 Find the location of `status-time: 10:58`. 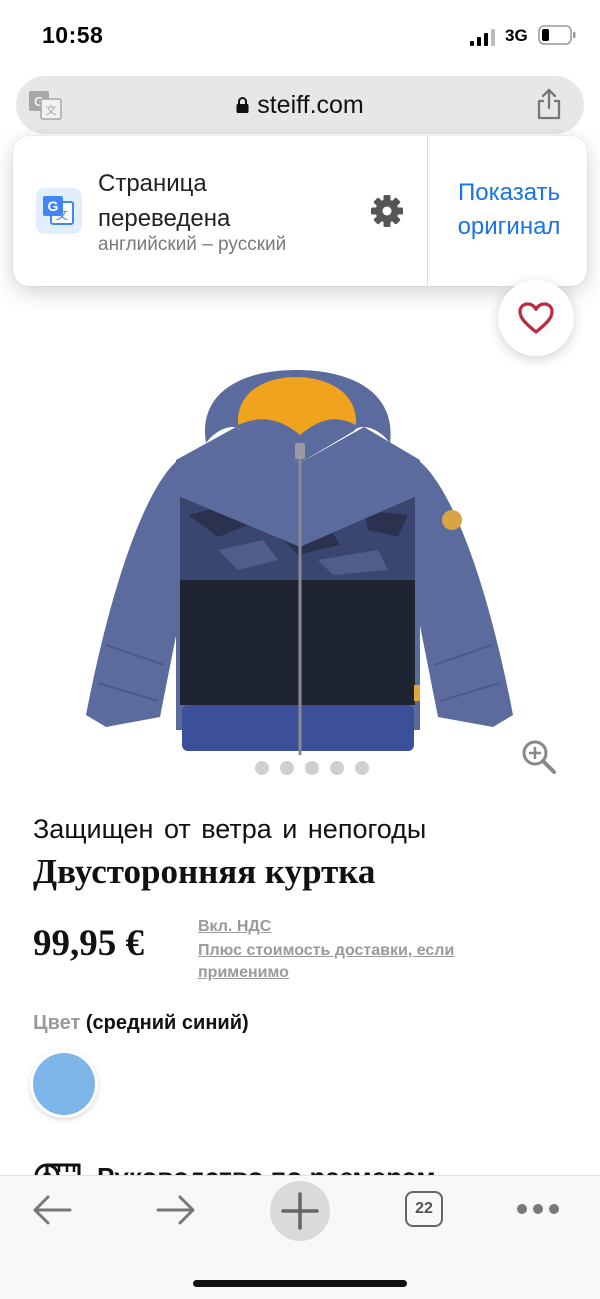

status-time: 10:58 is located at coordinates (73, 35).